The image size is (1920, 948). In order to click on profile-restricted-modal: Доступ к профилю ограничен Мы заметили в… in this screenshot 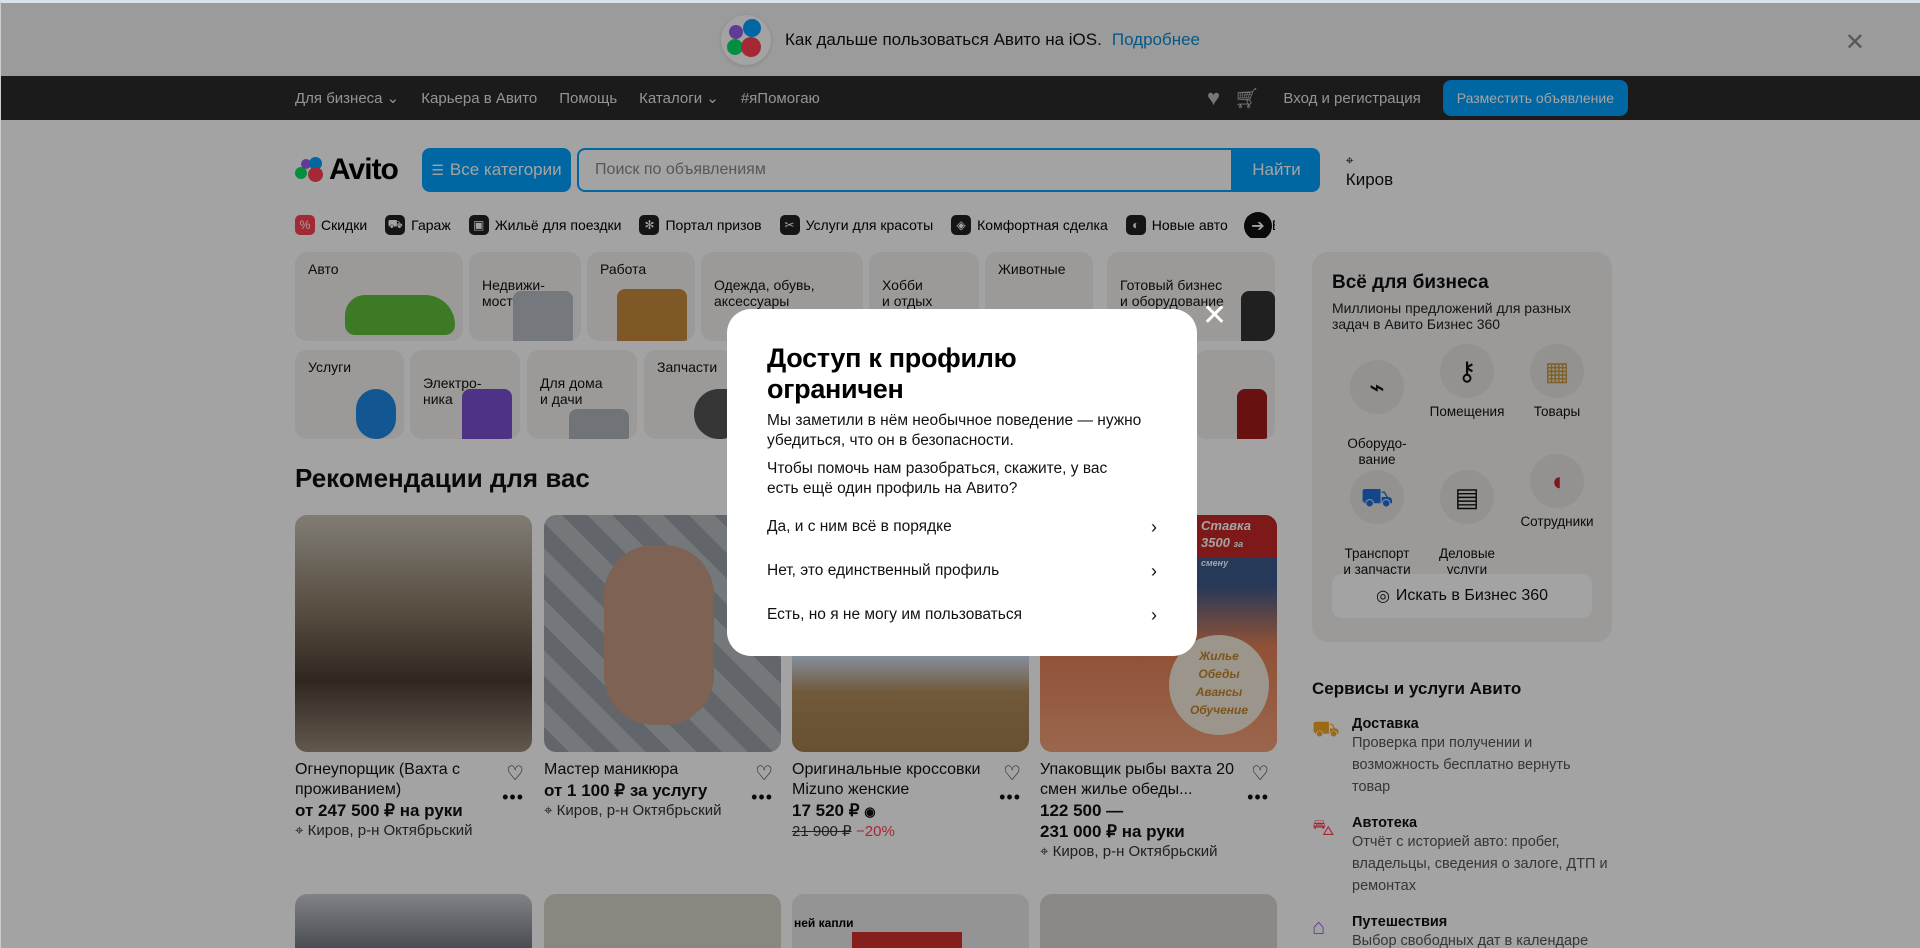, I will do `click(962, 482)`.